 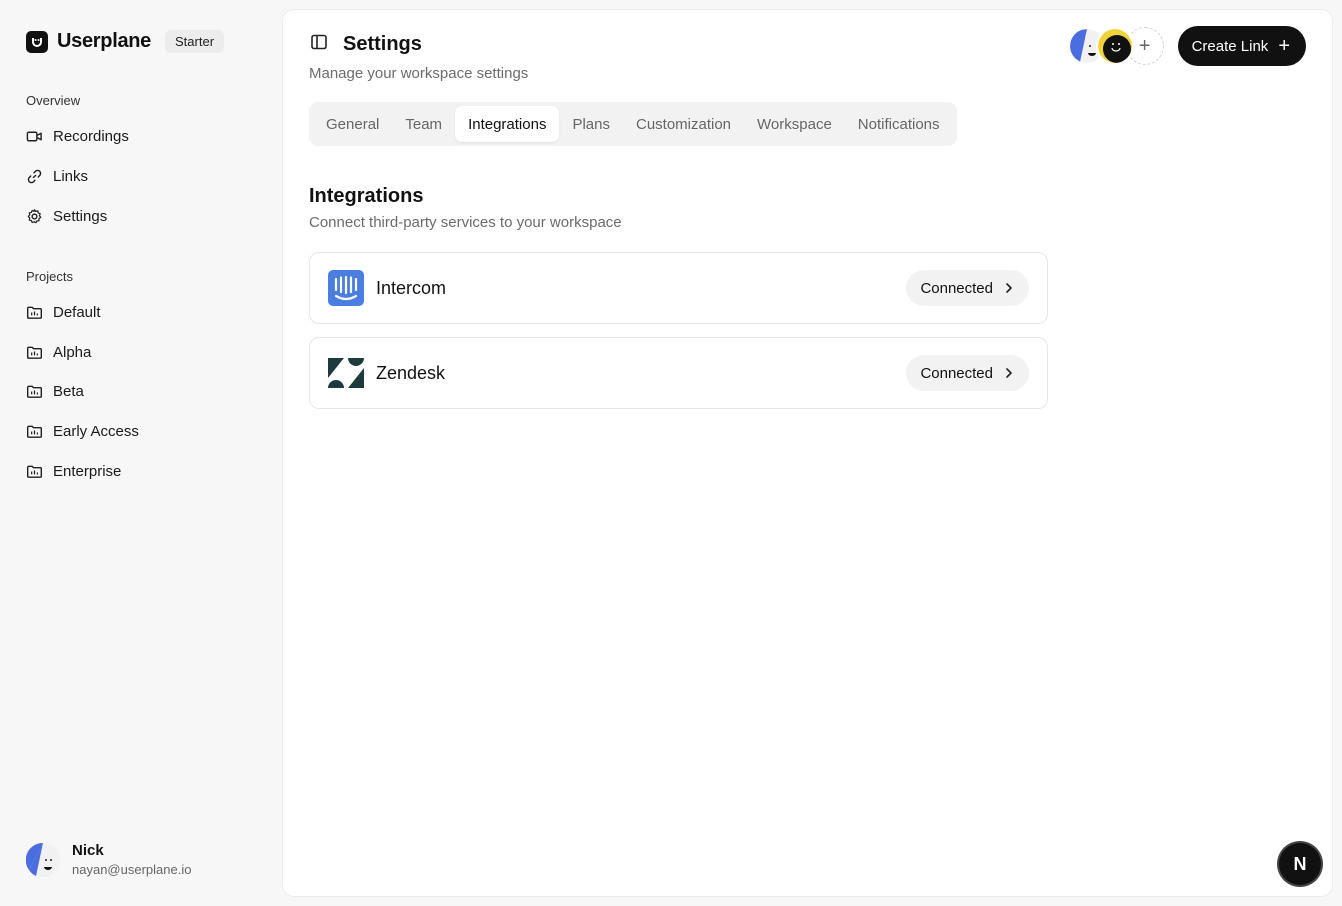 I want to click on overview-section-label: Overview, so click(x=53, y=100).